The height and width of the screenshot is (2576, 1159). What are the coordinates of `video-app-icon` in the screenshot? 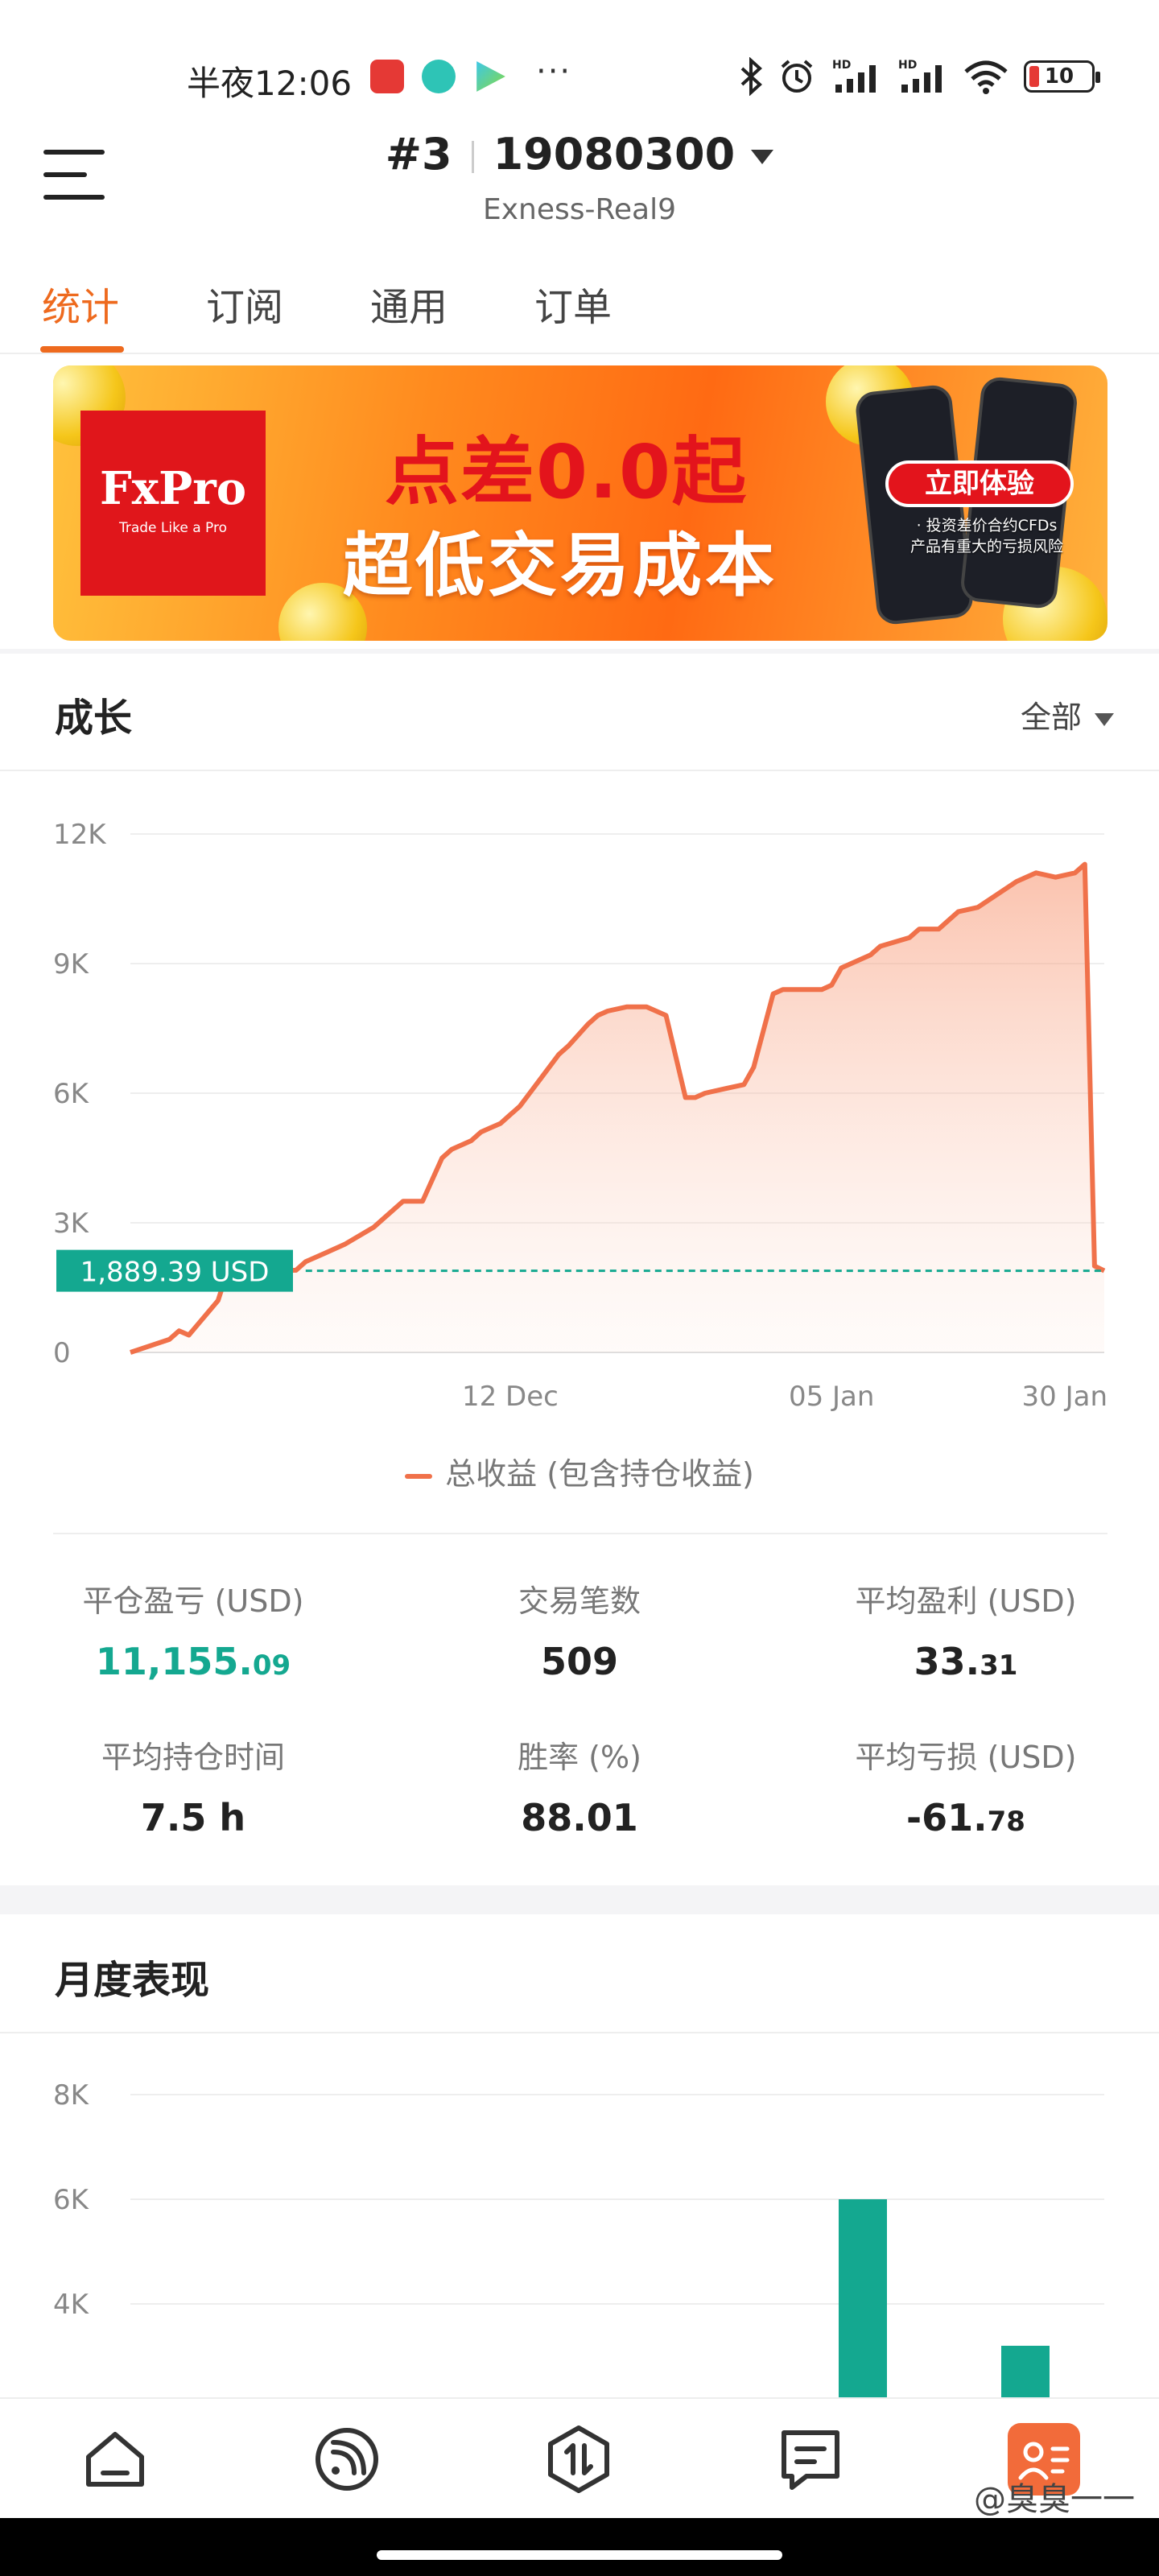 It's located at (490, 76).